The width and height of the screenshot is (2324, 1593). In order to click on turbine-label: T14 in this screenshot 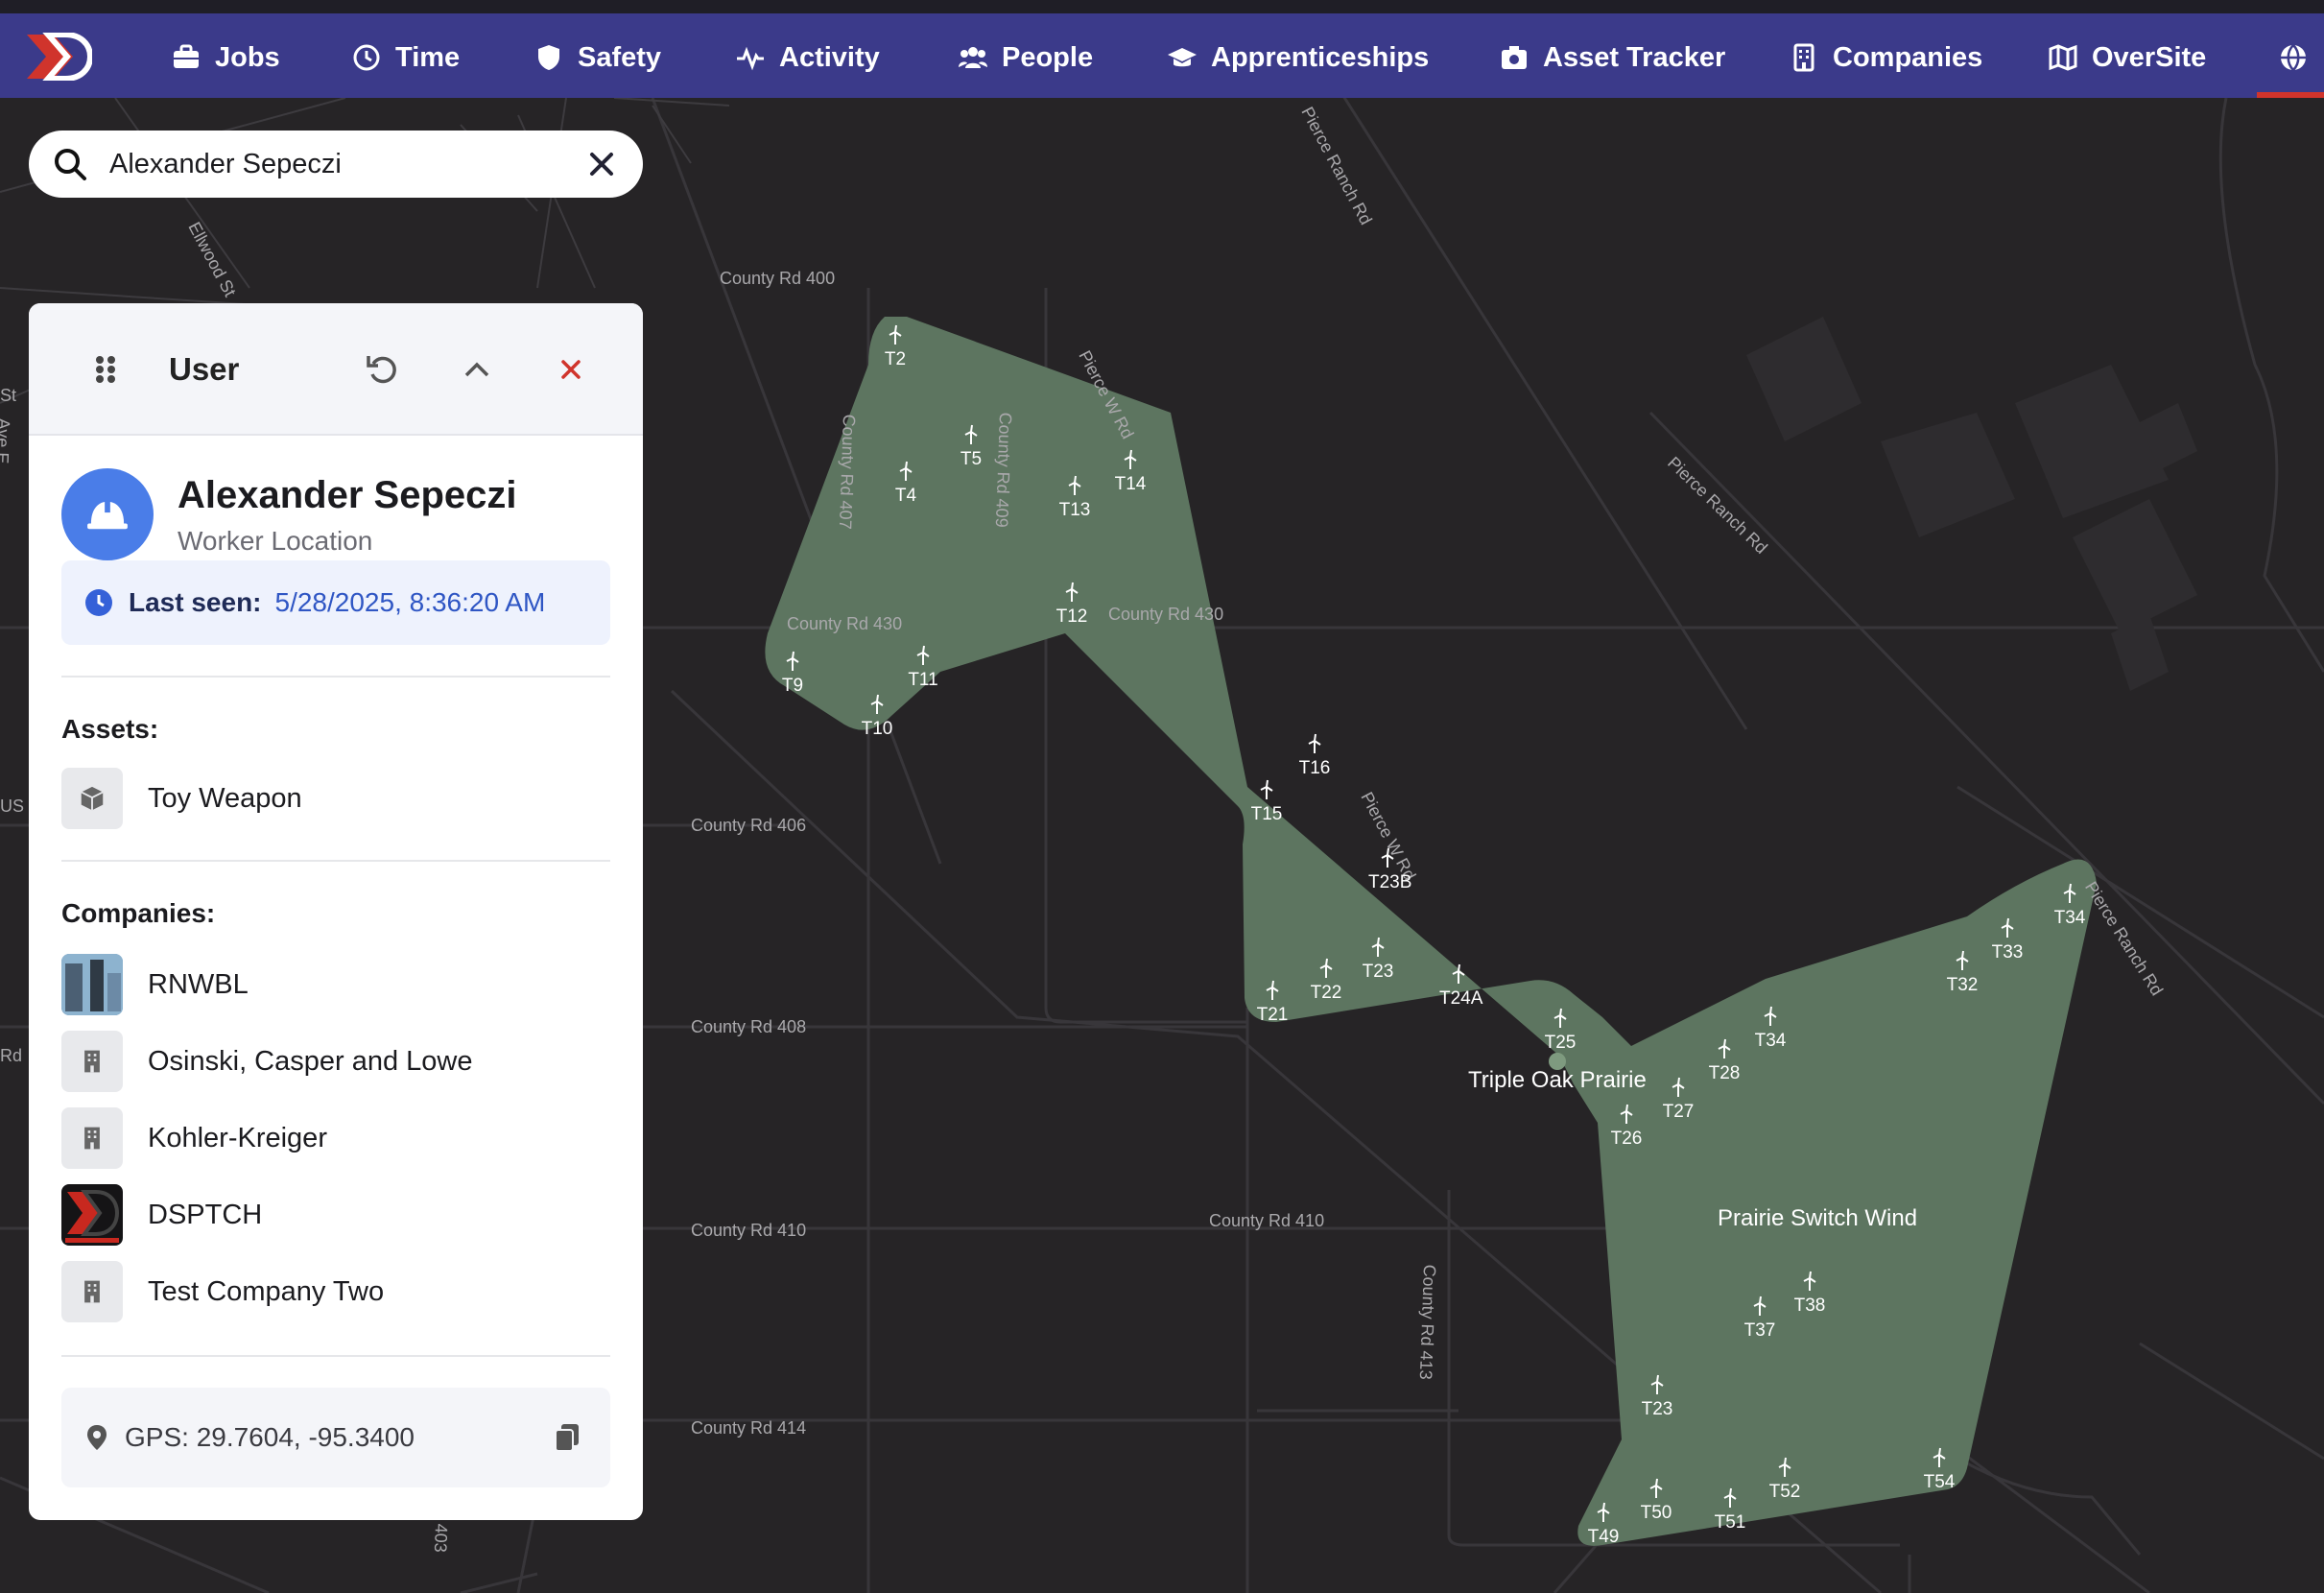, I will do `click(1131, 484)`.